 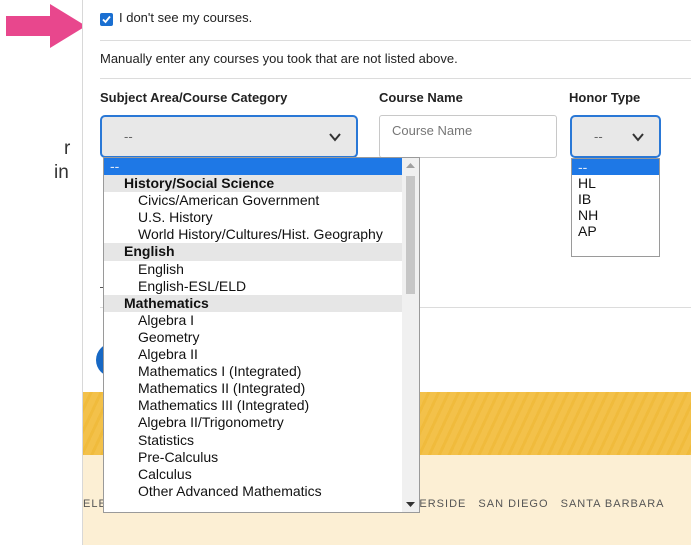 I want to click on campus-link: SAN DIEGO, so click(x=513, y=504).